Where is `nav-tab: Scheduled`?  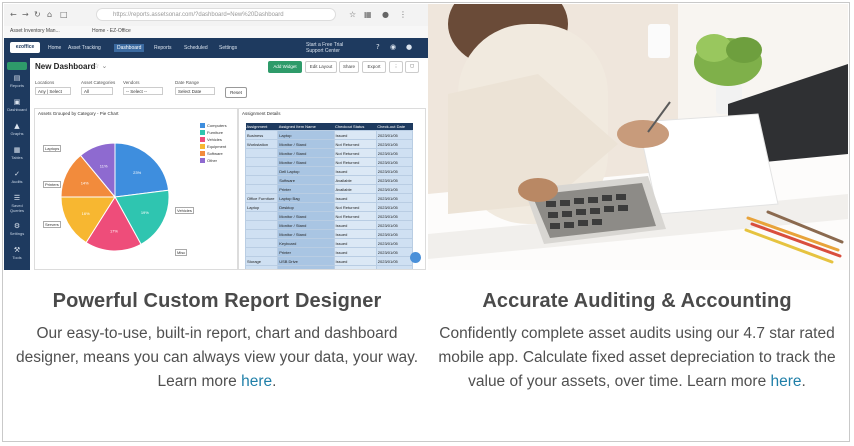
nav-tab: Scheduled is located at coordinates (196, 48).